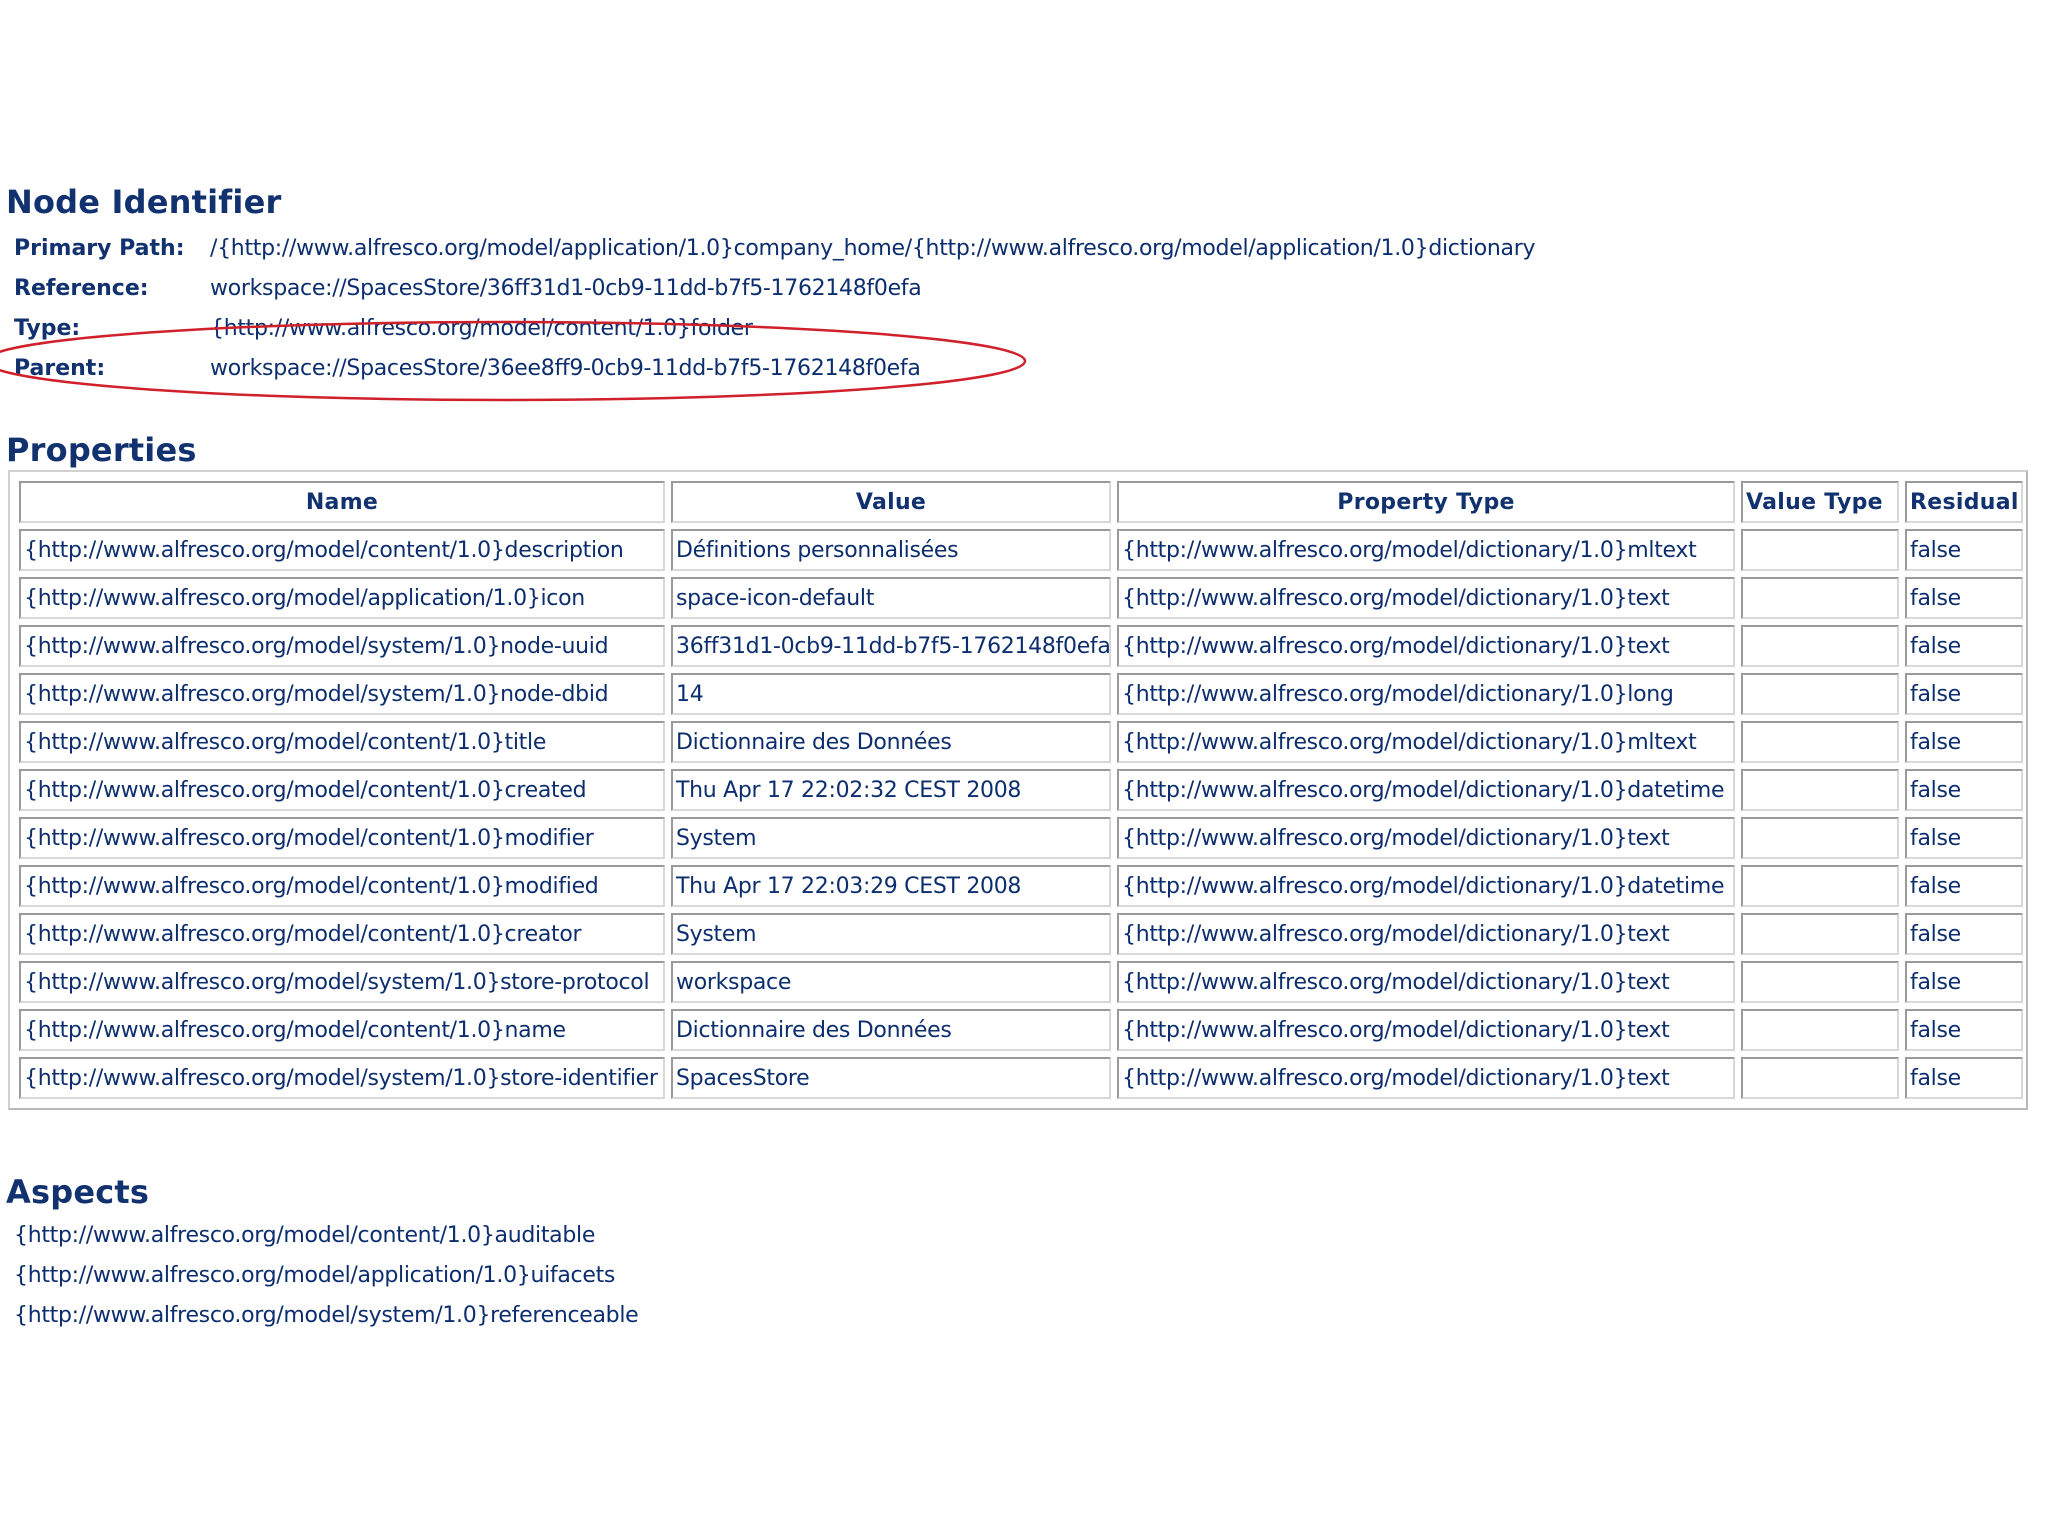 This screenshot has height=1536, width=2048. Describe the element at coordinates (891, 550) in the screenshot. I see `property-value-cell: Définitions personnalisées` at that location.